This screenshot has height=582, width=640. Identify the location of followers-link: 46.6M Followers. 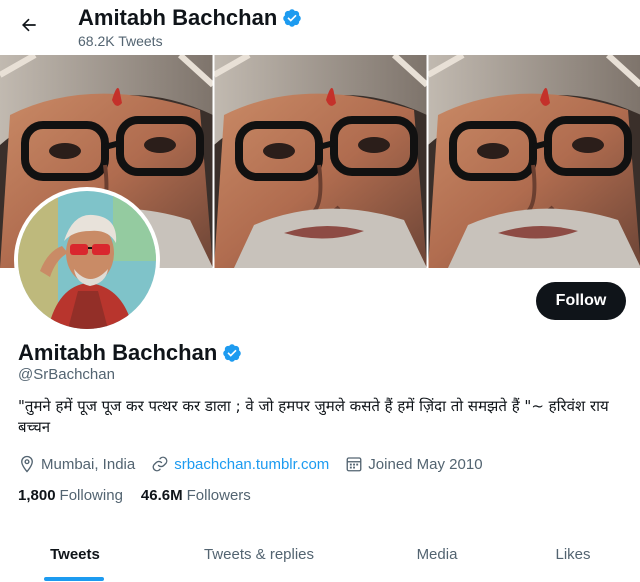
(196, 495).